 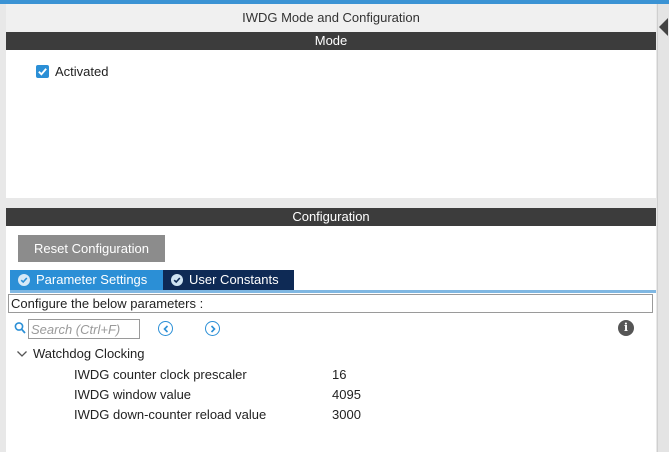 What do you see at coordinates (89, 353) in the screenshot?
I see `group-label: Watchdog Clocking` at bounding box center [89, 353].